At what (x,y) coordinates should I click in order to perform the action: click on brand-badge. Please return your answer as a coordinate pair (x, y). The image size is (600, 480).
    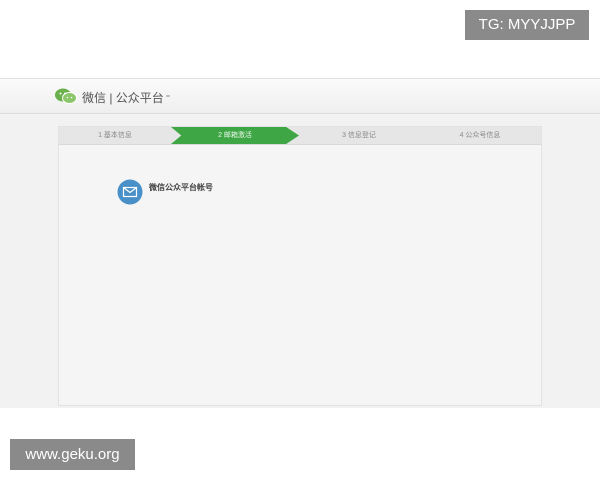
    Looking at the image, I should click on (167, 96).